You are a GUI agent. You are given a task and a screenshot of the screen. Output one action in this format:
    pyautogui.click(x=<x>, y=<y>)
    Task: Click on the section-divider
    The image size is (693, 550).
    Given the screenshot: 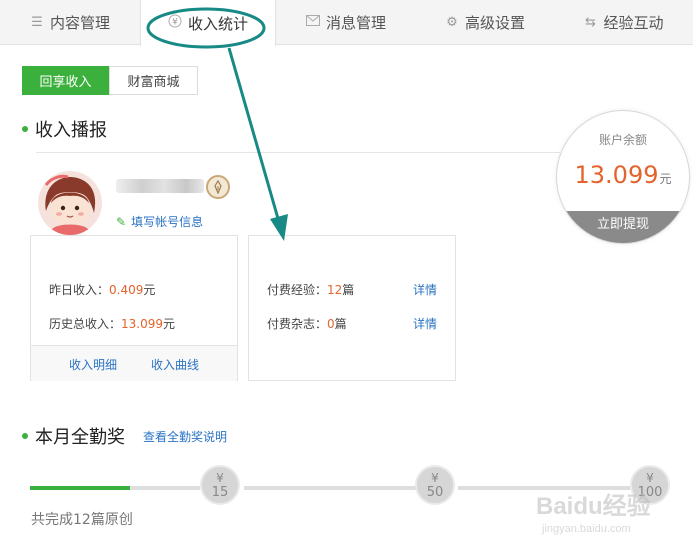 What is the action you would take?
    pyautogui.click(x=298, y=152)
    